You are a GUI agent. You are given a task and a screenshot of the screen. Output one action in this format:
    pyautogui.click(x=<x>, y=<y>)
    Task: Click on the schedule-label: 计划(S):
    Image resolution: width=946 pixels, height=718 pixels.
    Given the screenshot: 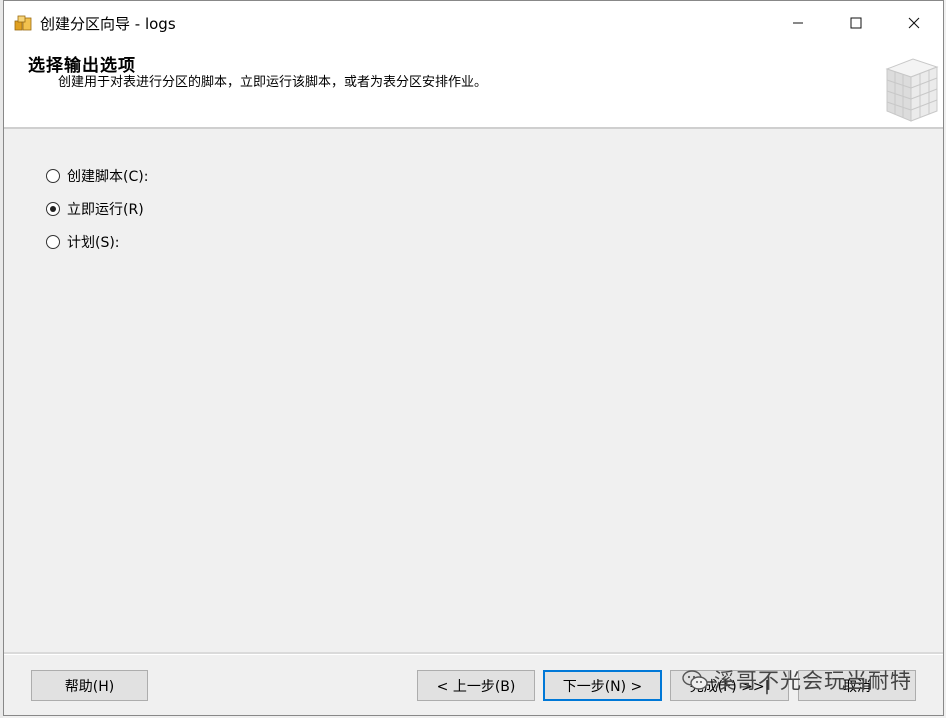 What is the action you would take?
    pyautogui.click(x=93, y=242)
    